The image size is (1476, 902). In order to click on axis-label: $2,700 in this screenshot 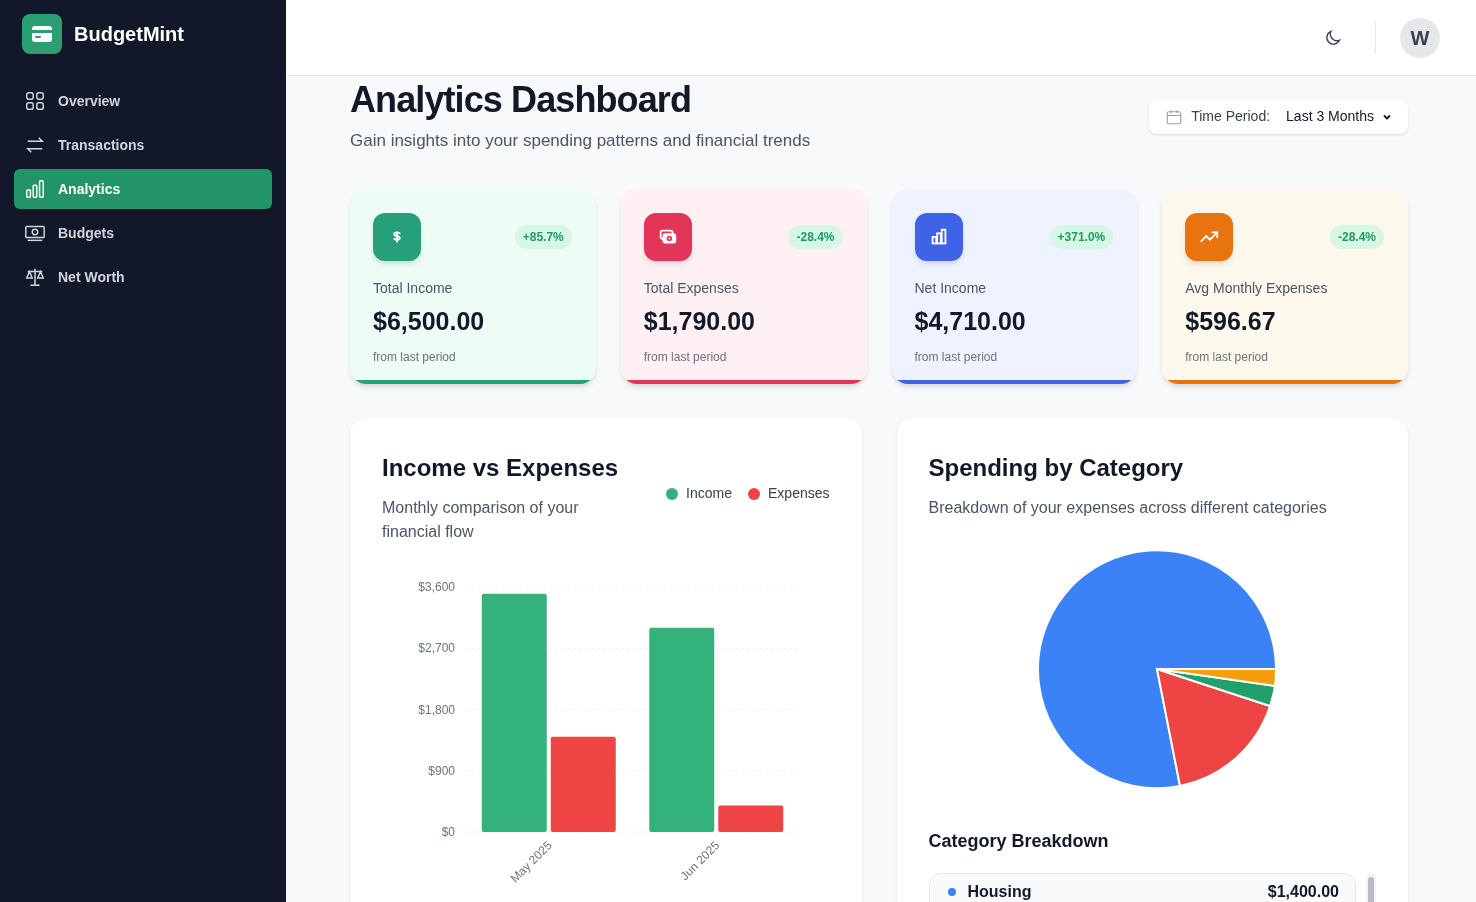, I will do `click(436, 647)`.